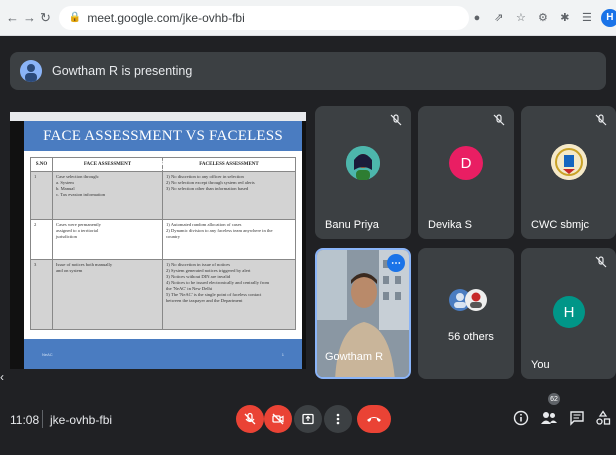 The width and height of the screenshot is (616, 455). I want to click on participant-tile-you: H You, so click(568, 313).